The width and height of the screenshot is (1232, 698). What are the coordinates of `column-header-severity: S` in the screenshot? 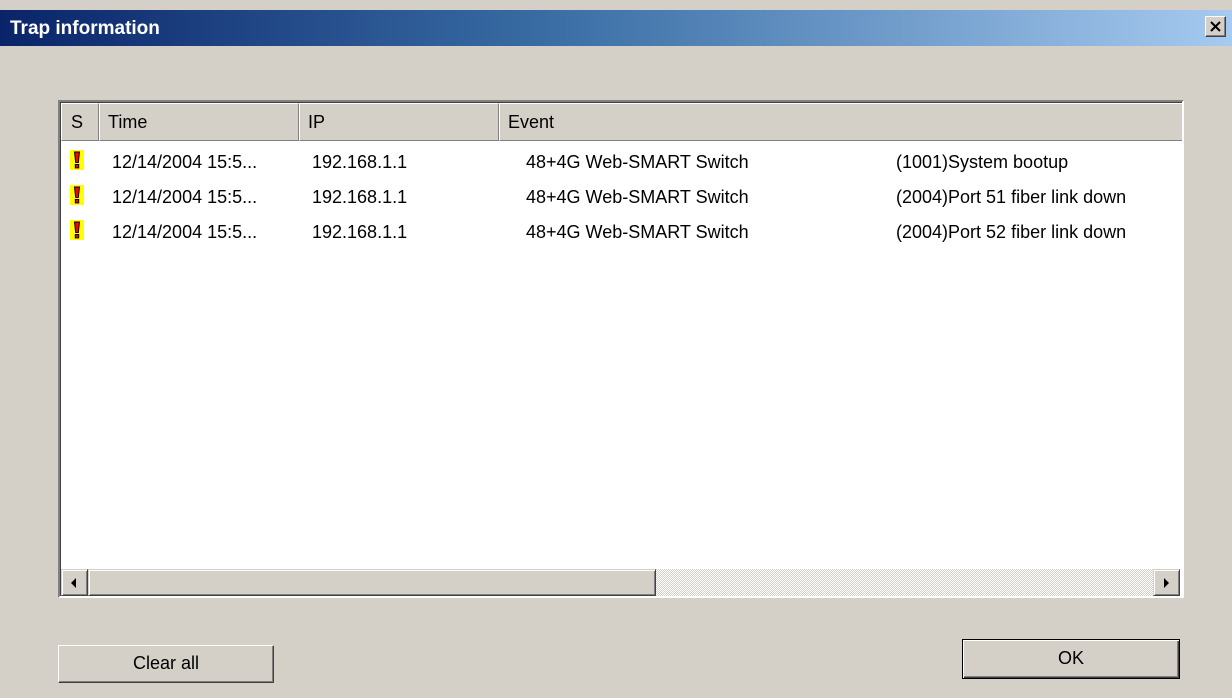 It's located at (80, 122).